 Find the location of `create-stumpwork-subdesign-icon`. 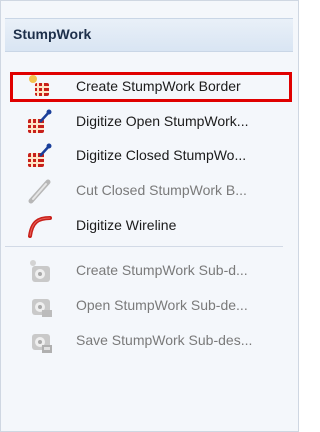

create-stumpwork-subdesign-icon is located at coordinates (40, 271).